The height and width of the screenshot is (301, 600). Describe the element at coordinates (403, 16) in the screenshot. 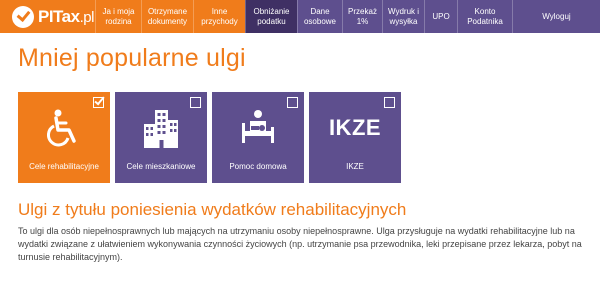

I see `nav-wydruk-i-wysylka: Wydruk i wysyłka` at that location.